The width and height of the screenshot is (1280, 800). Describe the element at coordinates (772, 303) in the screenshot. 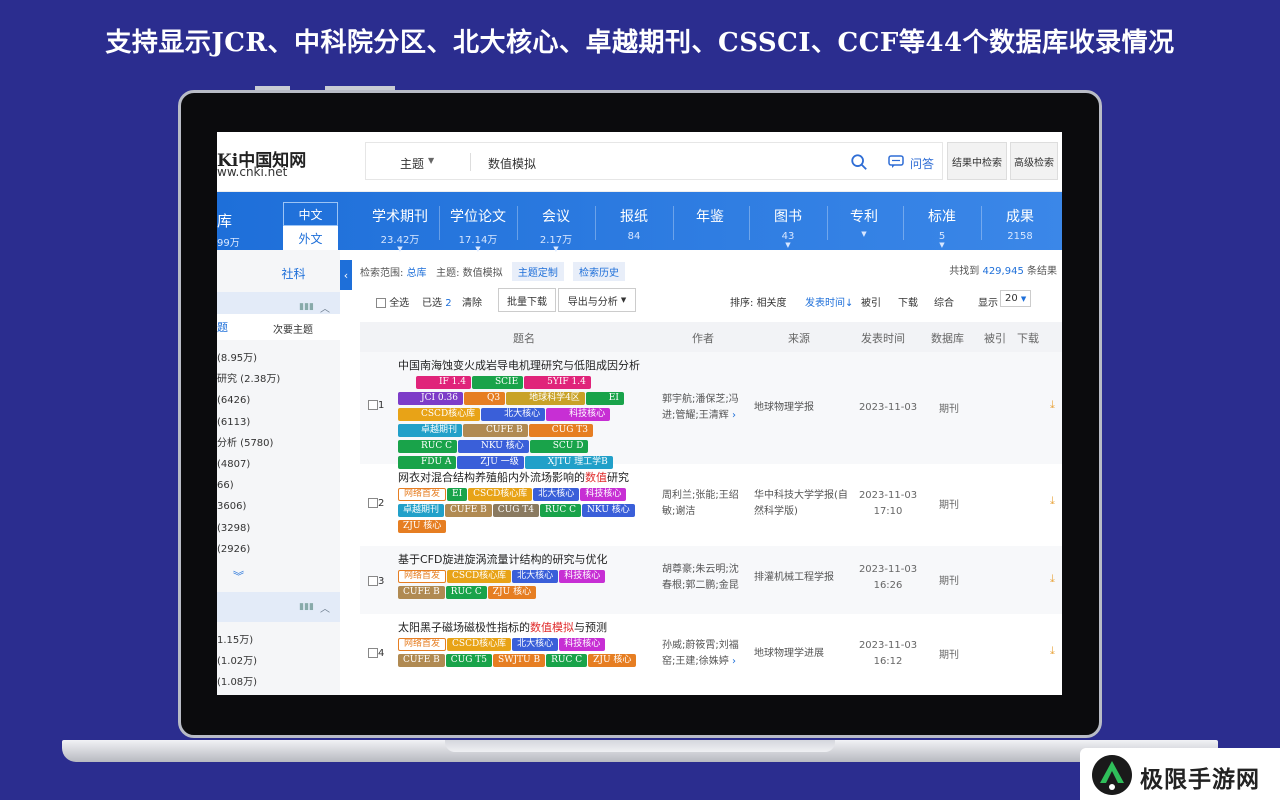

I see `sort-relevance: 相关度` at that location.